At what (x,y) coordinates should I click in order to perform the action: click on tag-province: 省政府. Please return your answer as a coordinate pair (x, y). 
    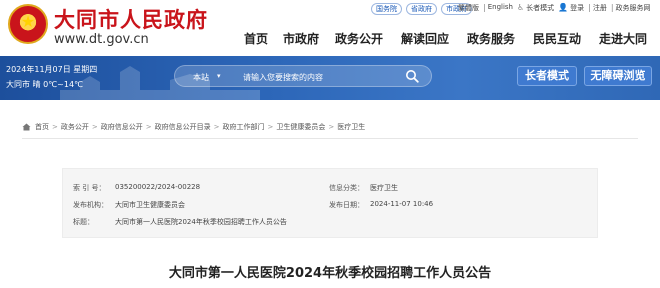
    Looking at the image, I should click on (421, 9).